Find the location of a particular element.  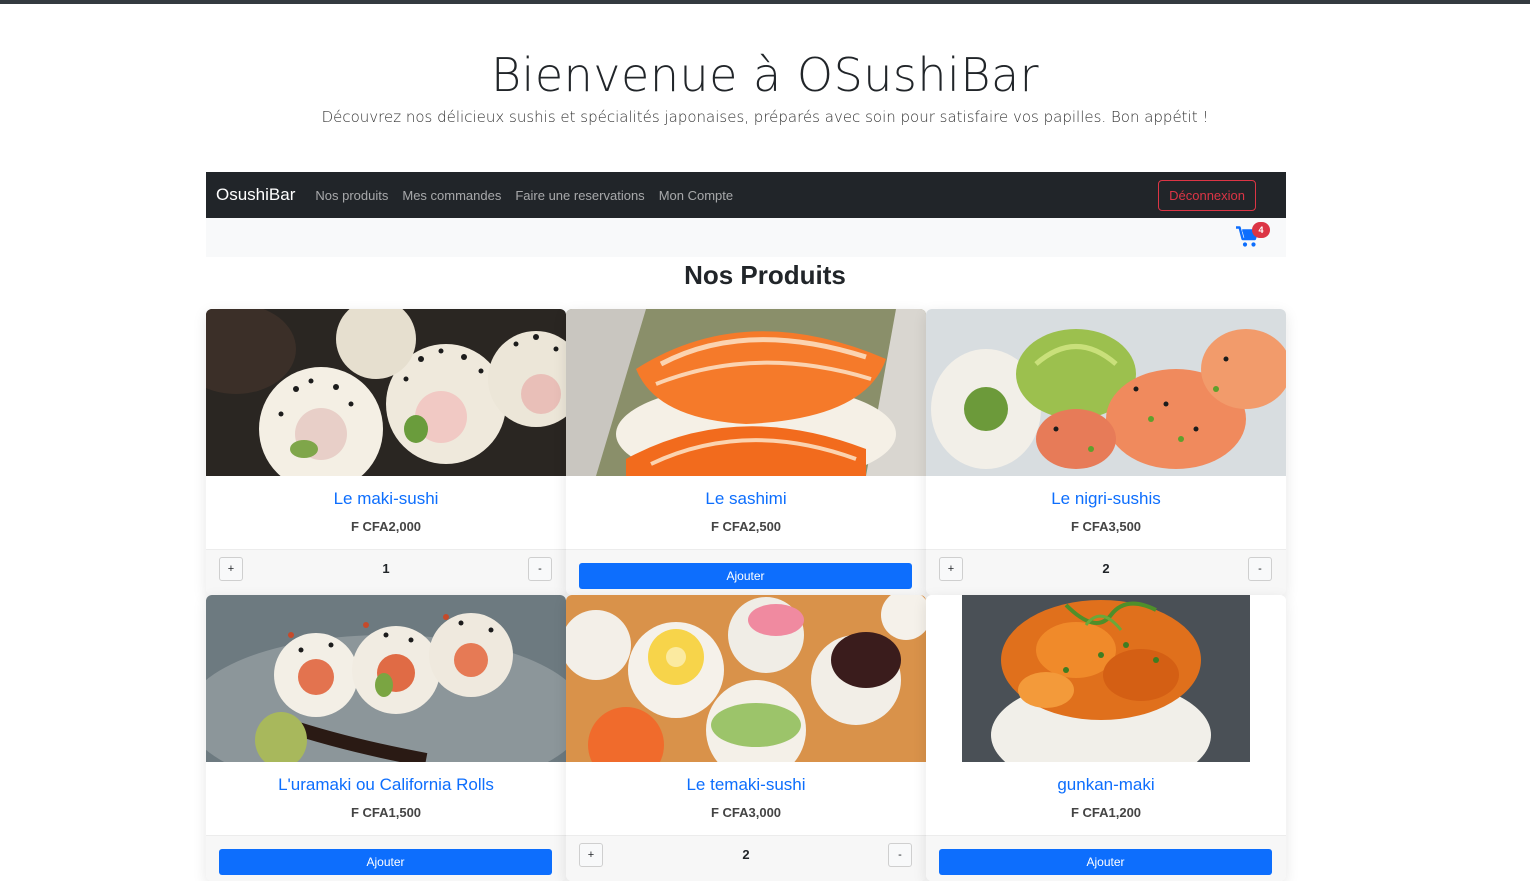

cart-button: 4 is located at coordinates (1253, 236).